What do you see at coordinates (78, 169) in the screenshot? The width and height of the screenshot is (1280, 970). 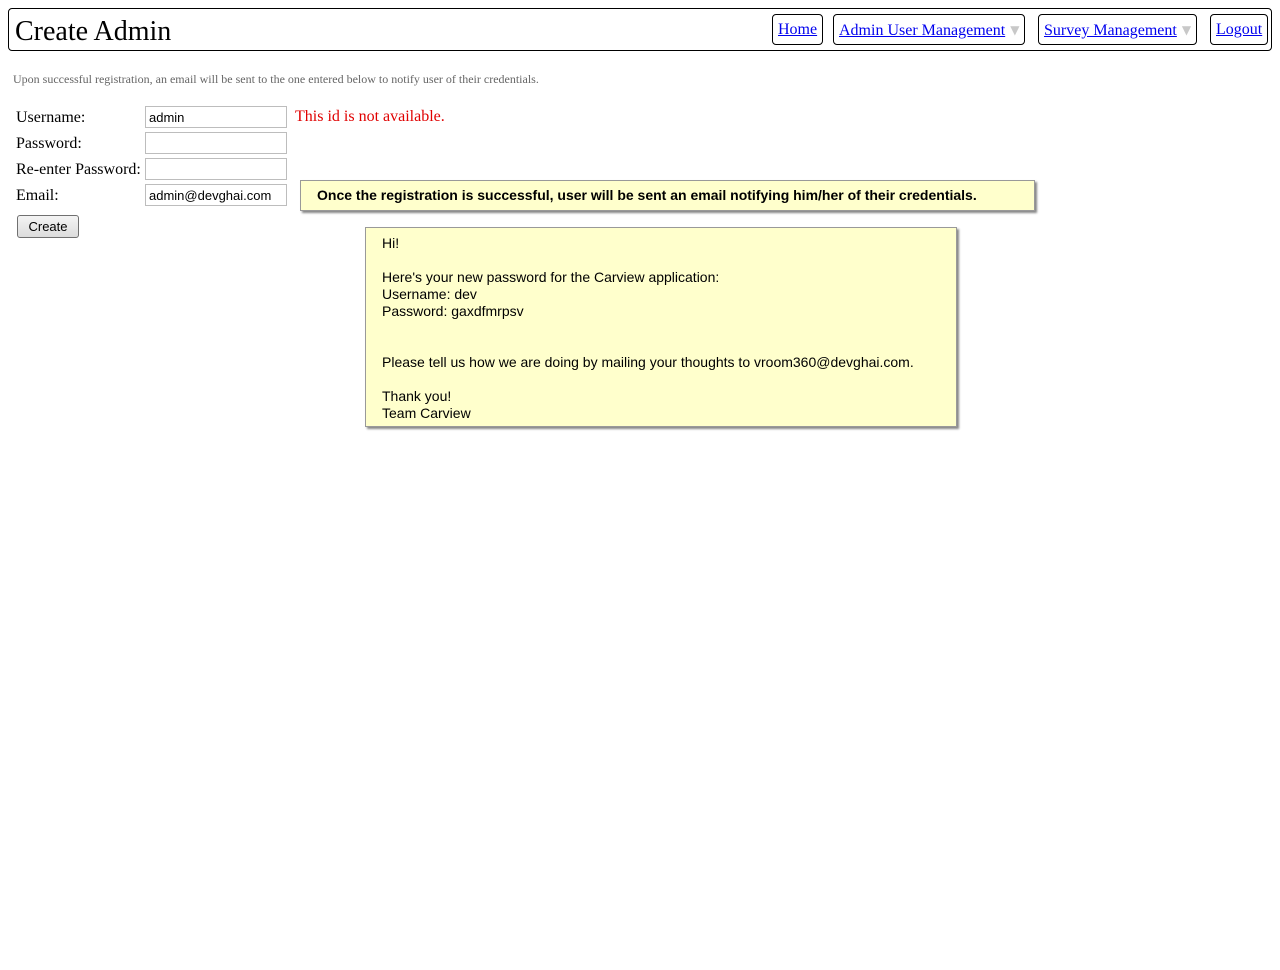 I see `reenter-password-label: Re-enter Password:` at bounding box center [78, 169].